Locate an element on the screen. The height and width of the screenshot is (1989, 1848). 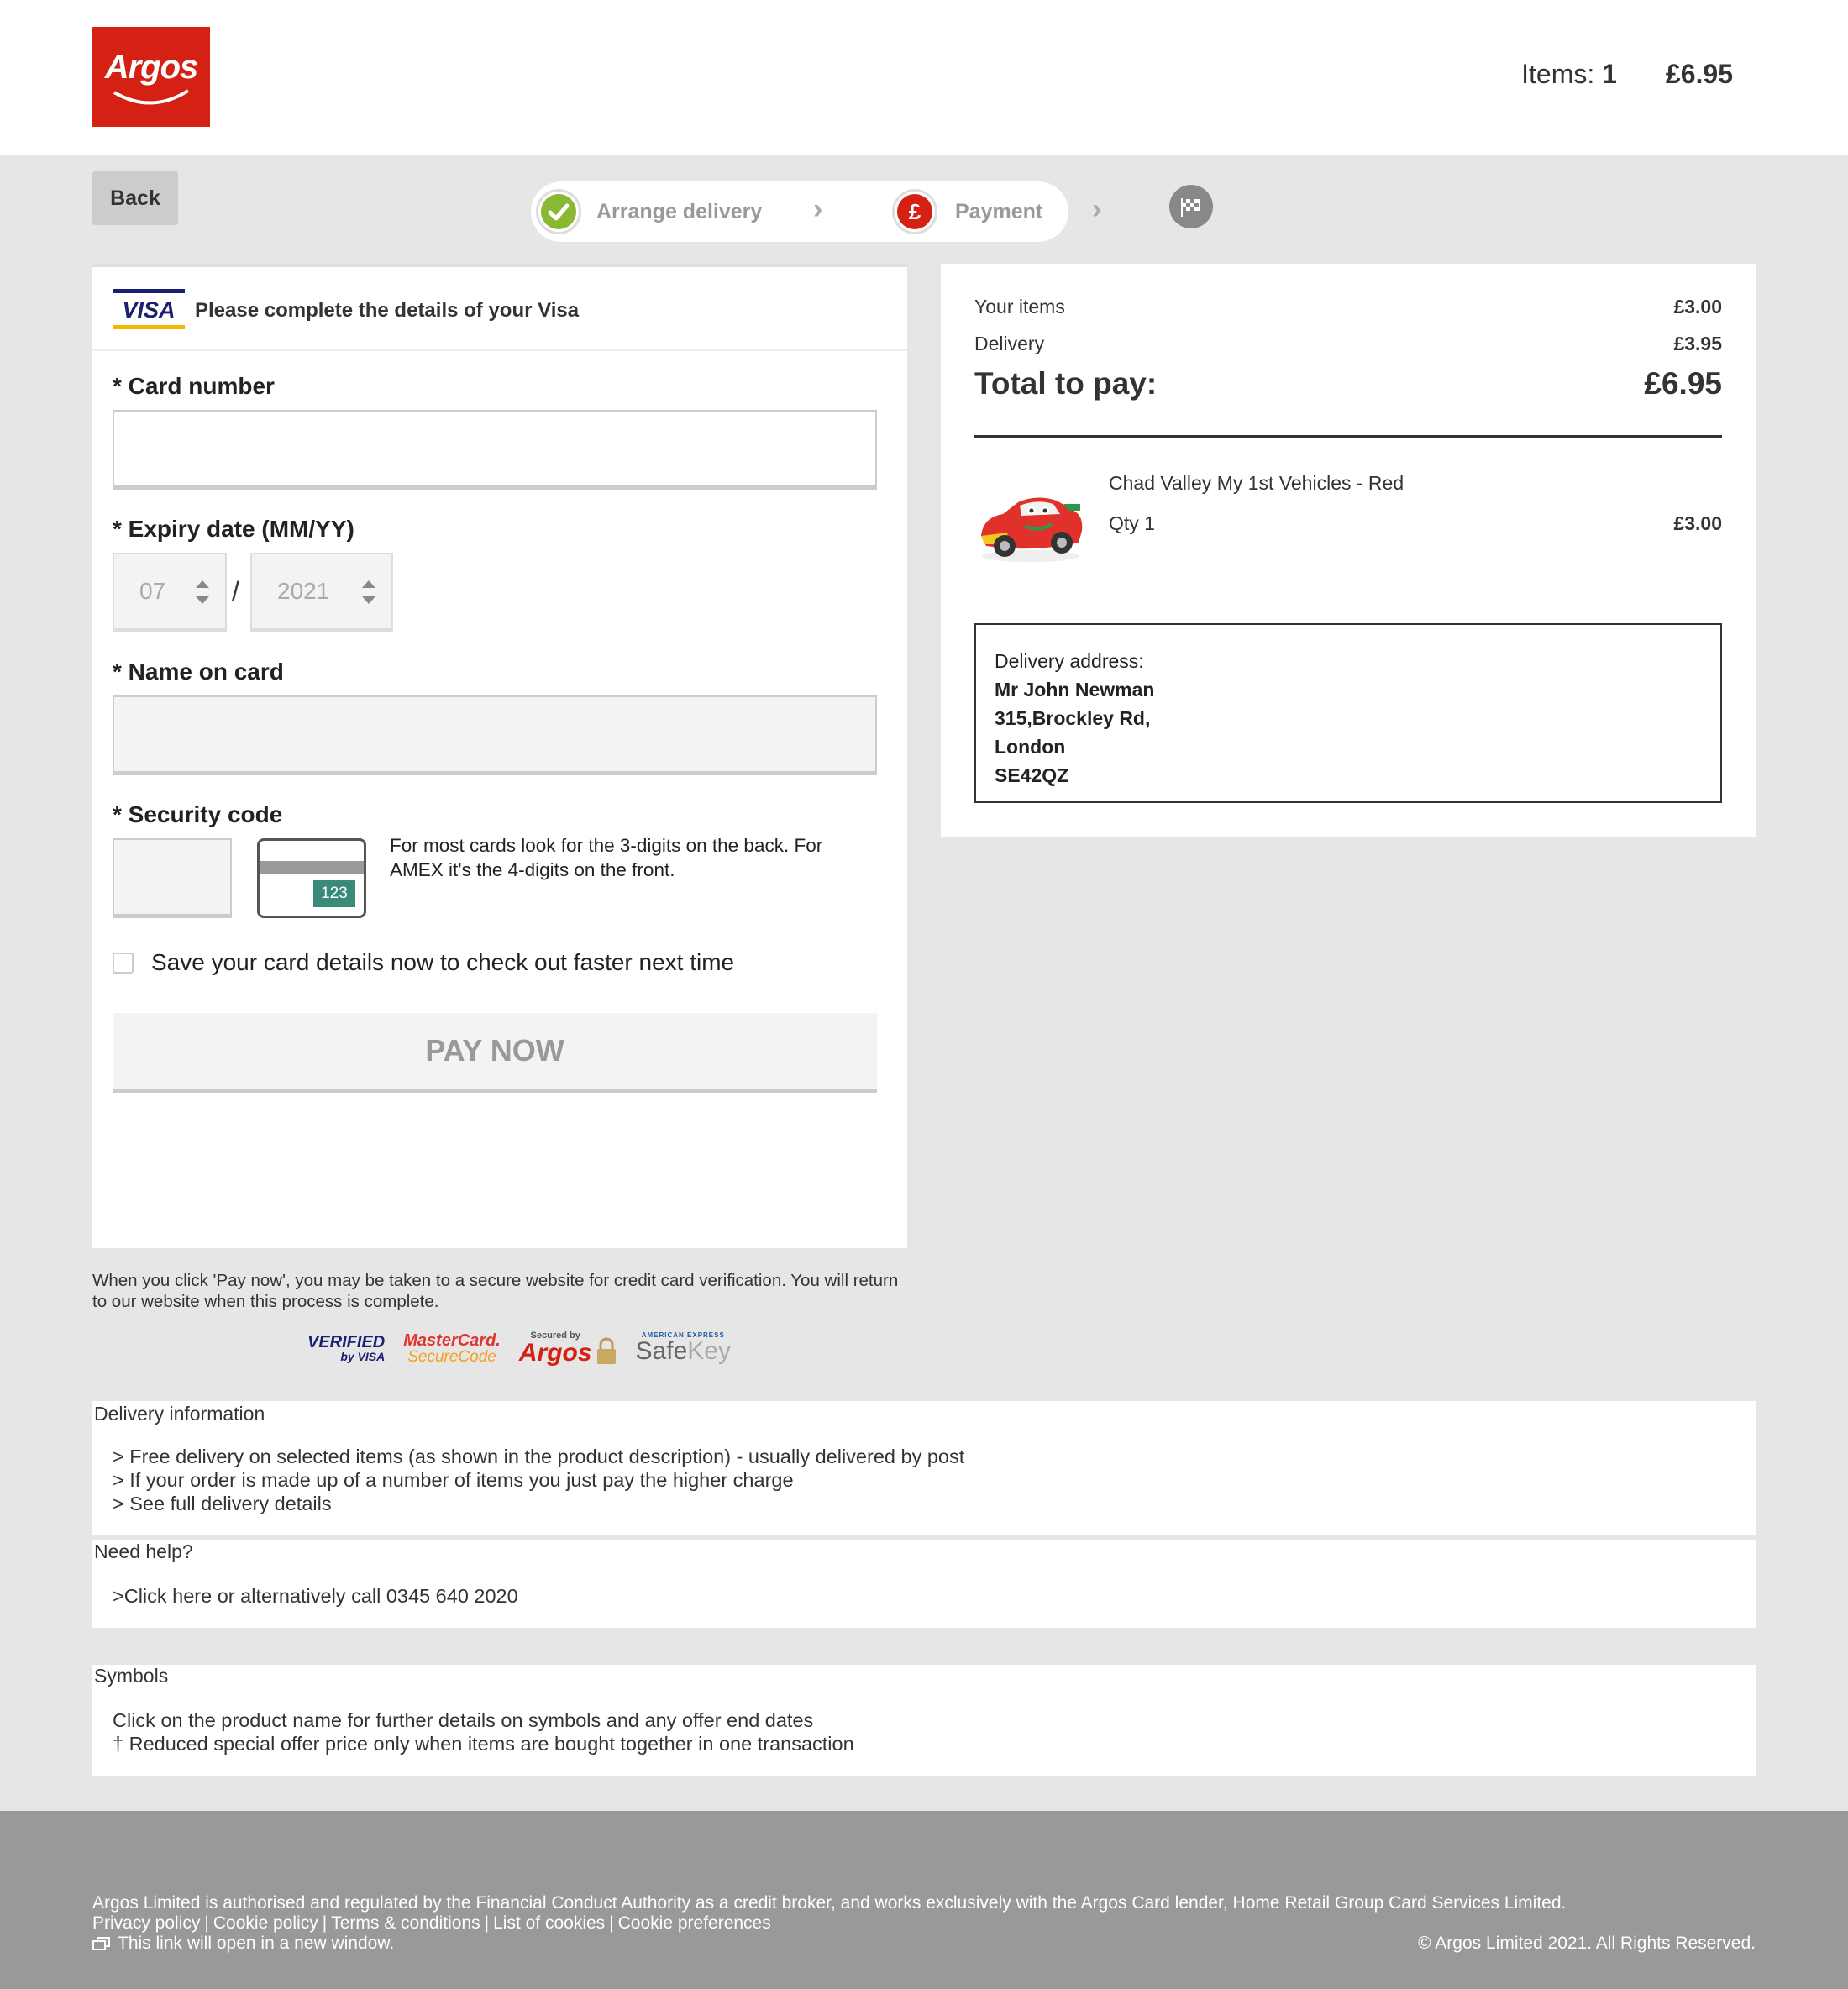
expiry-month-value: 07 is located at coordinates (152, 591).